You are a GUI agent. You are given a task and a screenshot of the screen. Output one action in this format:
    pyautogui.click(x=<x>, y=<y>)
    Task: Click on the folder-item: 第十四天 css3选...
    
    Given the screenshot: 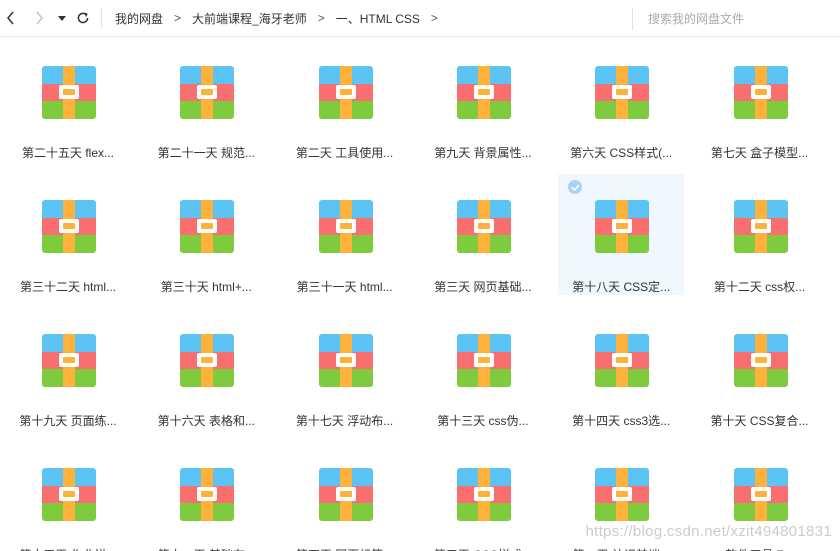 What is the action you would take?
    pyautogui.click(x=621, y=368)
    